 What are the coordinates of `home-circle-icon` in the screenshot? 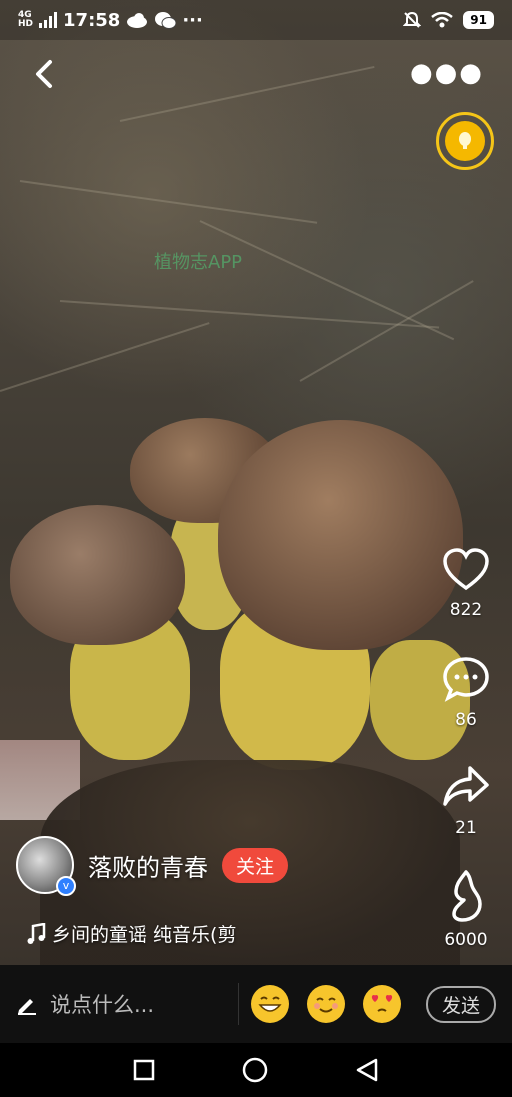 It's located at (255, 1070).